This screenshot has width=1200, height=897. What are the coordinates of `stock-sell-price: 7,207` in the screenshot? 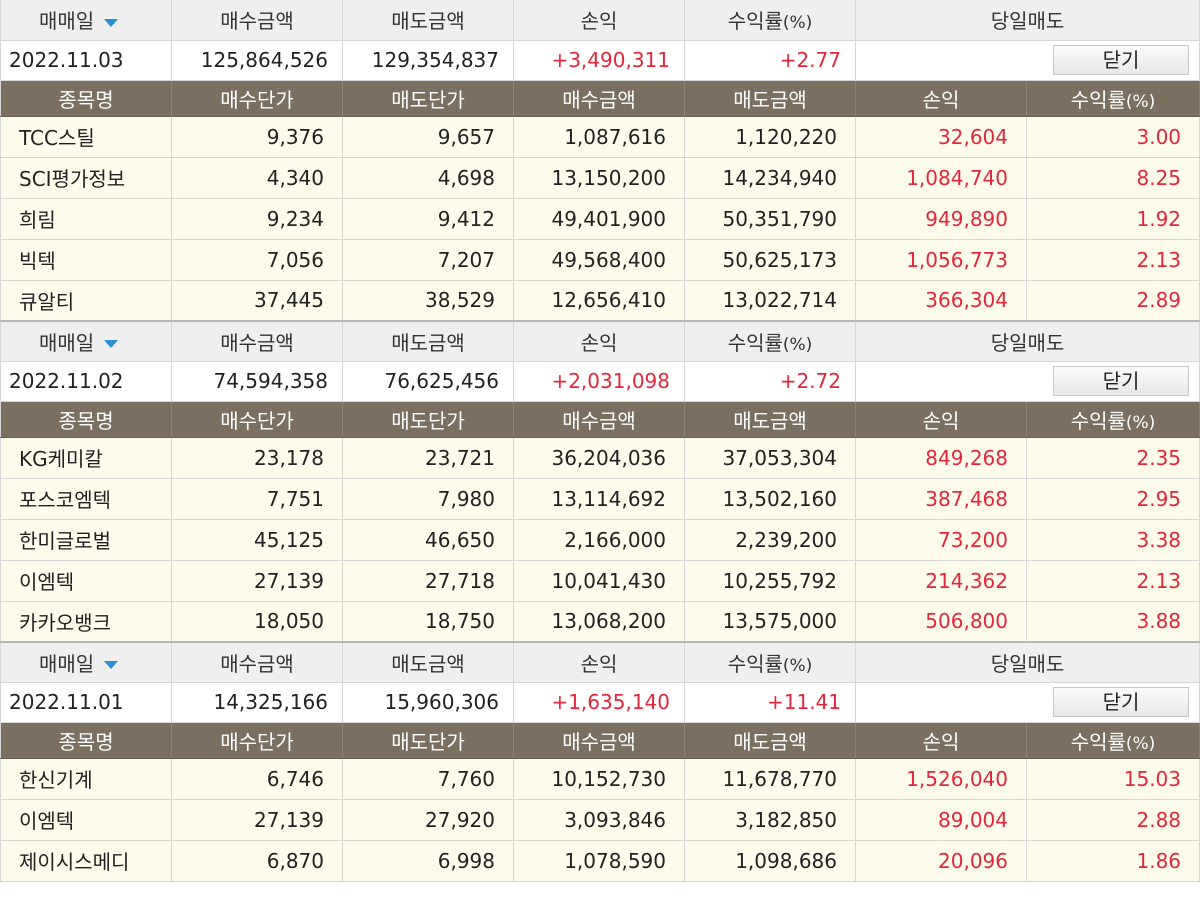 It's located at (428, 260).